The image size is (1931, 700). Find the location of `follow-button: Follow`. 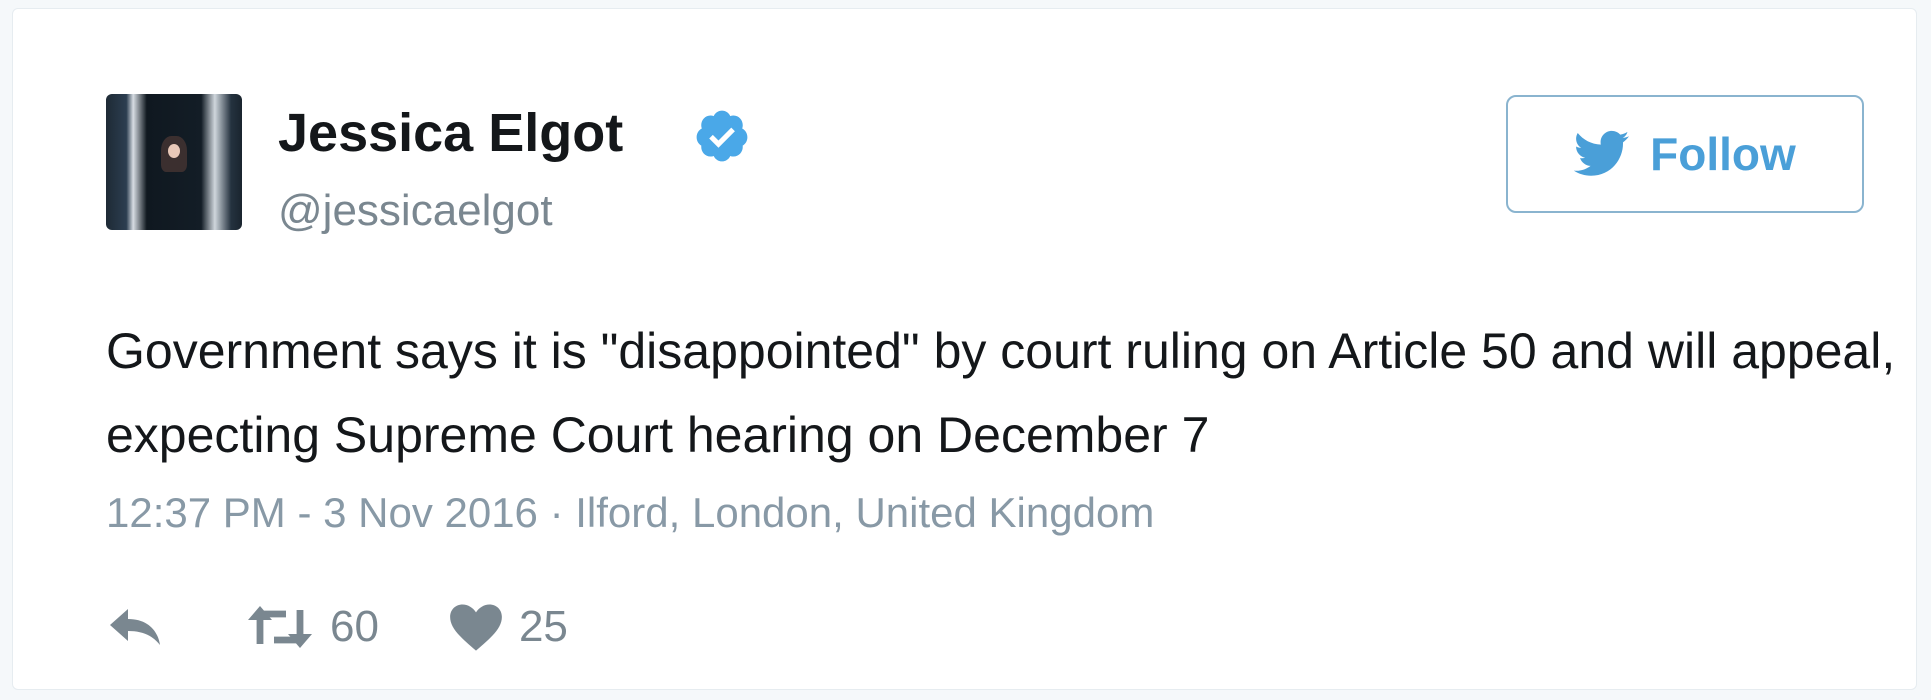

follow-button: Follow is located at coordinates (1685, 154).